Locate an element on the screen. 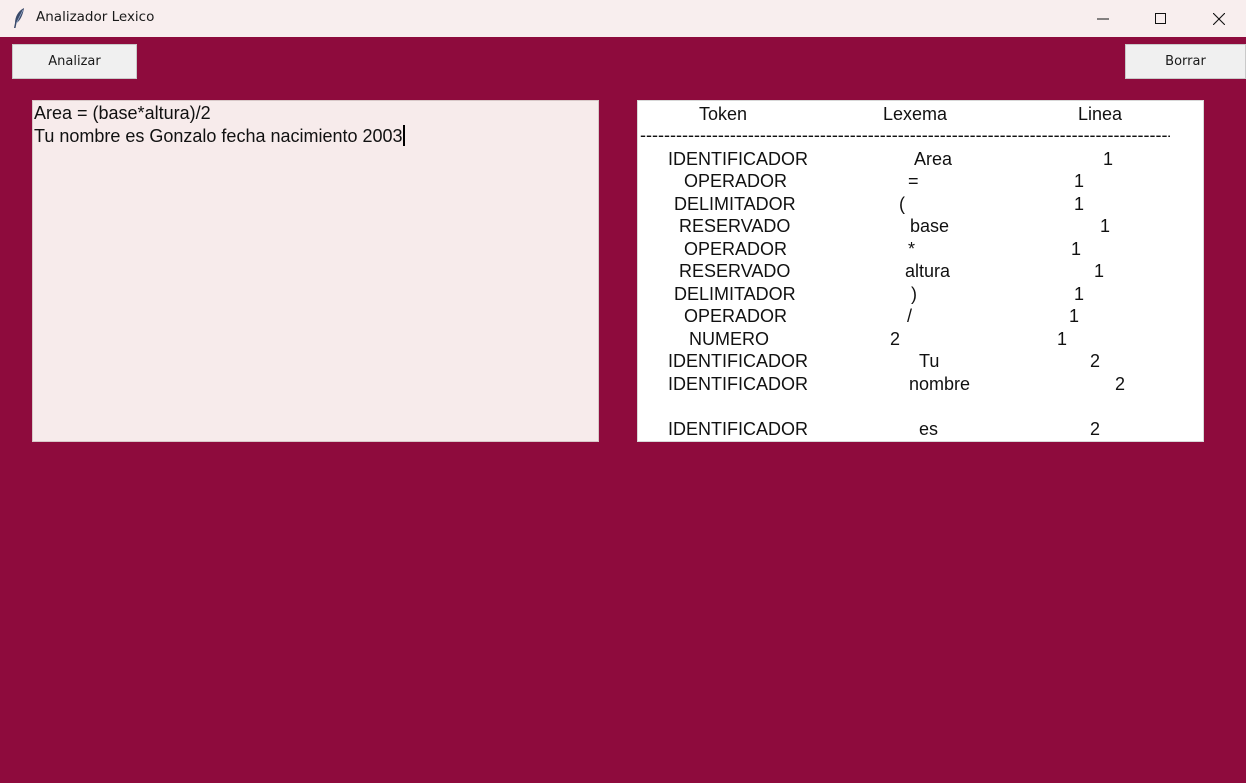 The height and width of the screenshot is (783, 1246). maximize-button is located at coordinates (1161, 18).